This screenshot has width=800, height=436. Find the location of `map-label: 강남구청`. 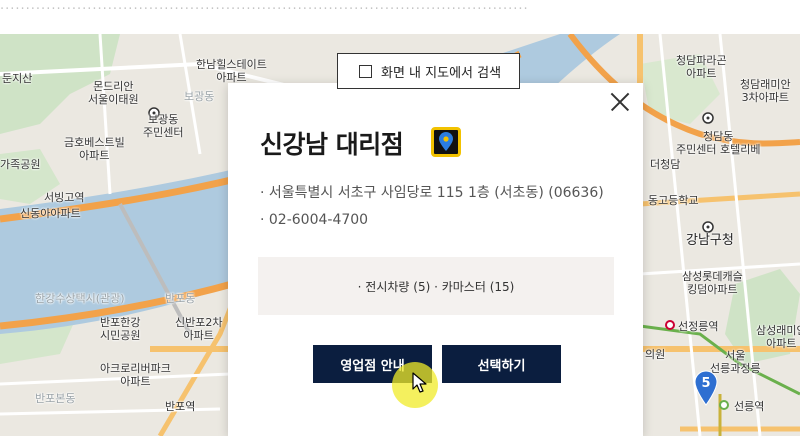

map-label: 강남구청 is located at coordinates (710, 240).